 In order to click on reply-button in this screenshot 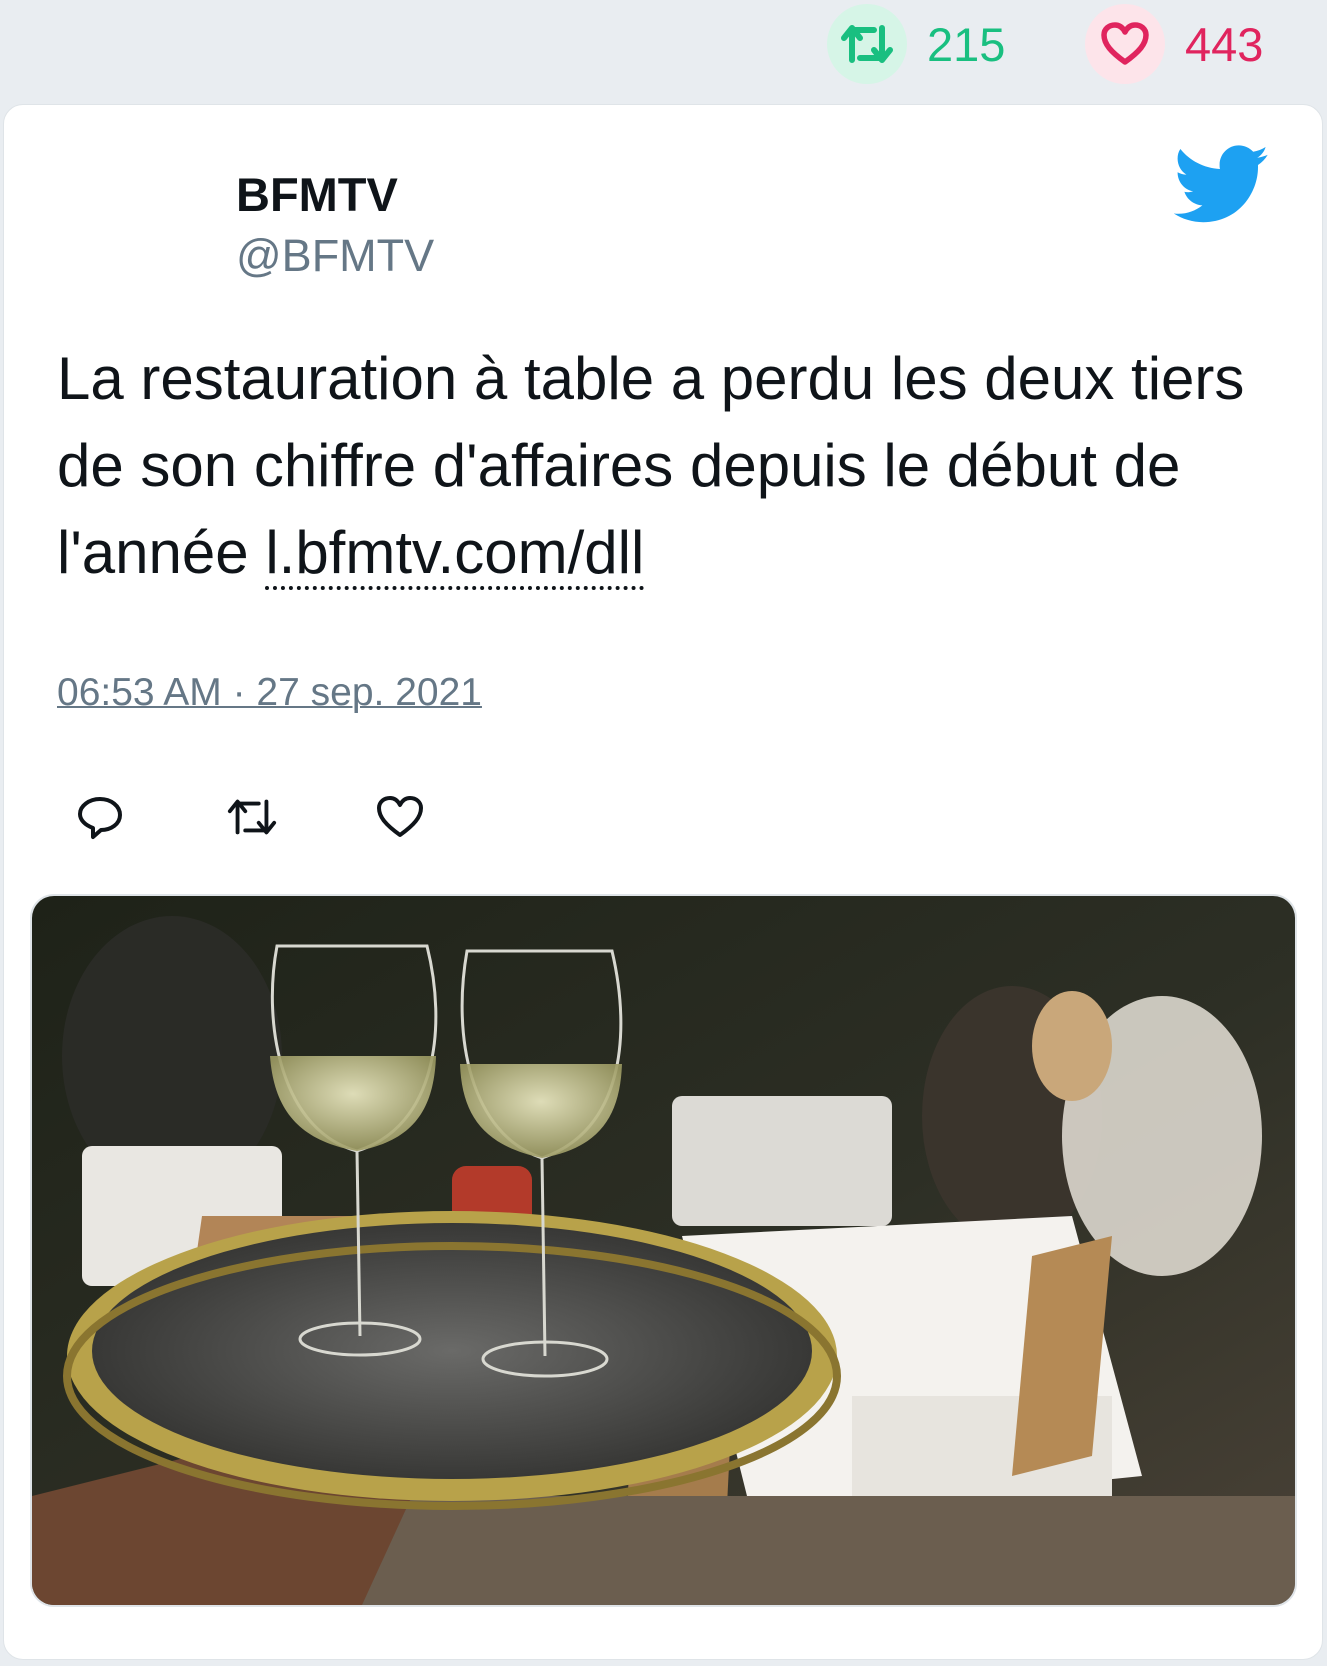, I will do `click(100, 817)`.